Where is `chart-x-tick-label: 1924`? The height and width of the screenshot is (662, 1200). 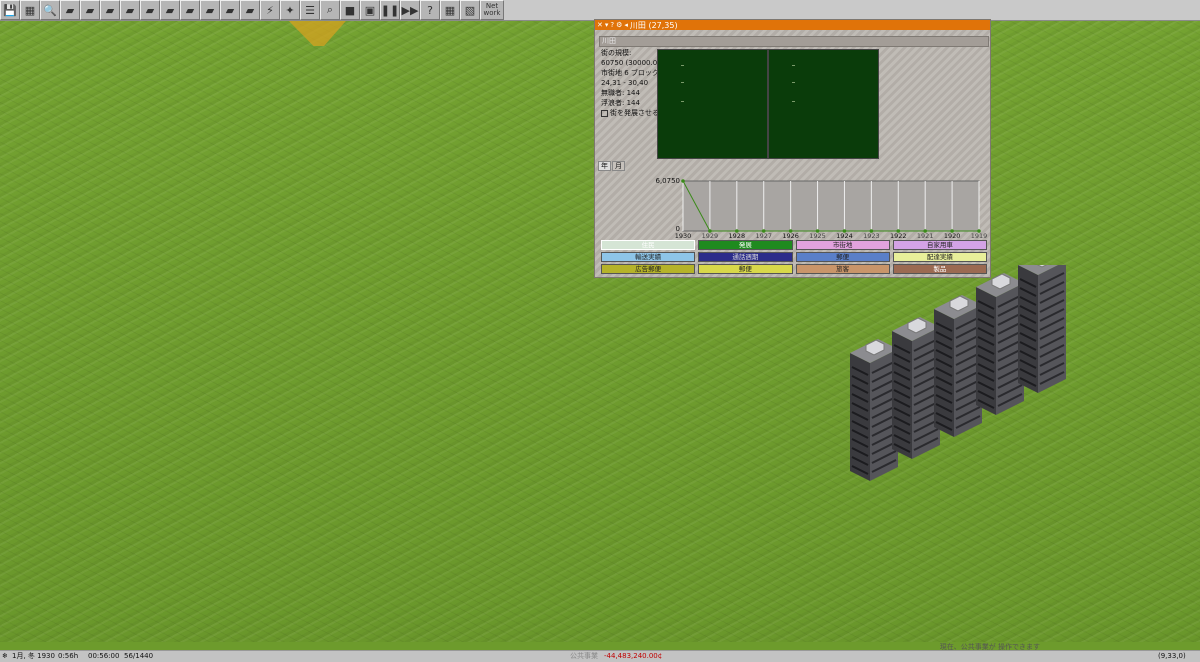 chart-x-tick-label: 1924 is located at coordinates (844, 235).